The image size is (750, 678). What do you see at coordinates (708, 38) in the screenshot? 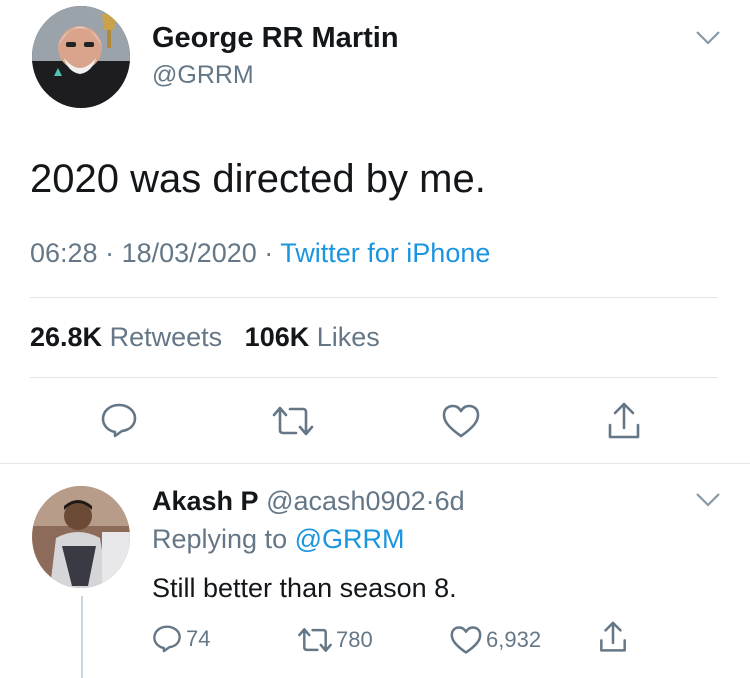
I see `chevron-down-icon` at bounding box center [708, 38].